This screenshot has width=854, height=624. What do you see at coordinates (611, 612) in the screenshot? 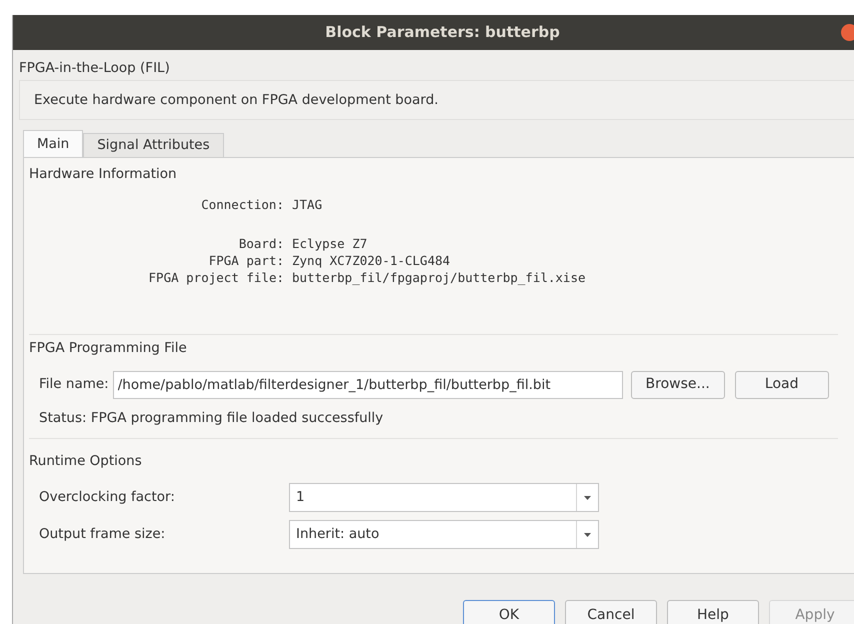
I see `dialog-button: Cancel` at bounding box center [611, 612].